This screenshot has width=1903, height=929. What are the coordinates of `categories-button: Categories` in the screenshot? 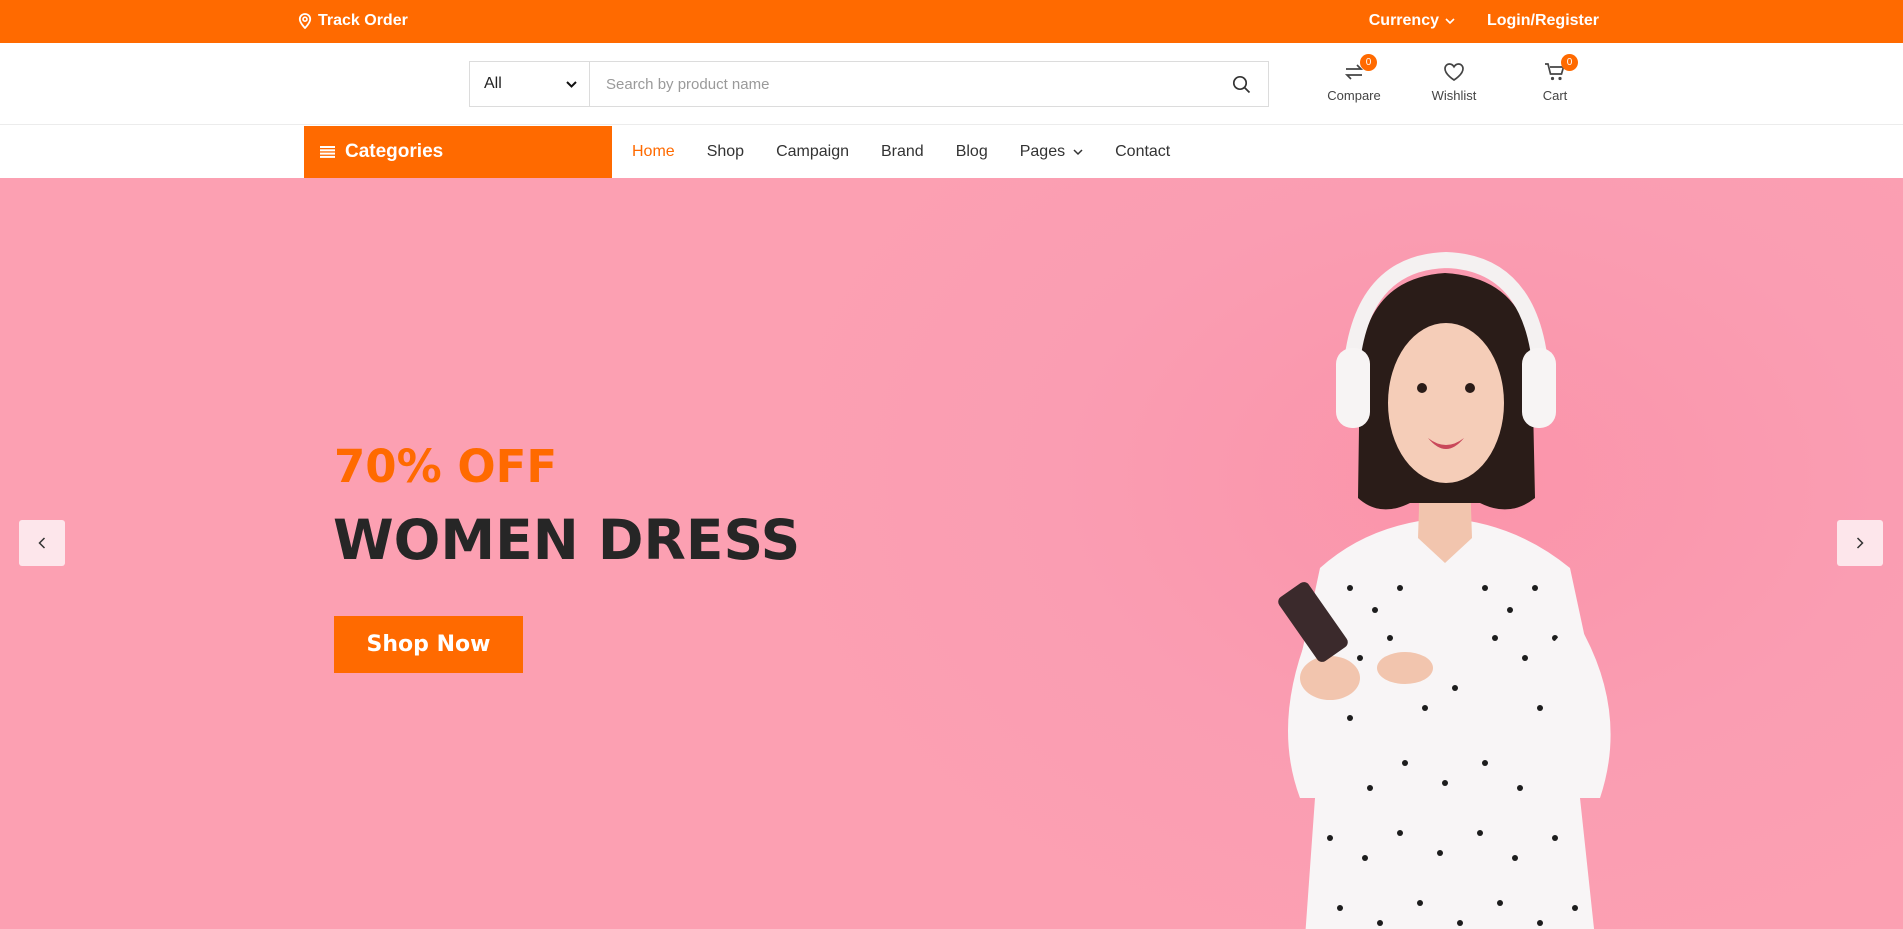 It's located at (458, 152).